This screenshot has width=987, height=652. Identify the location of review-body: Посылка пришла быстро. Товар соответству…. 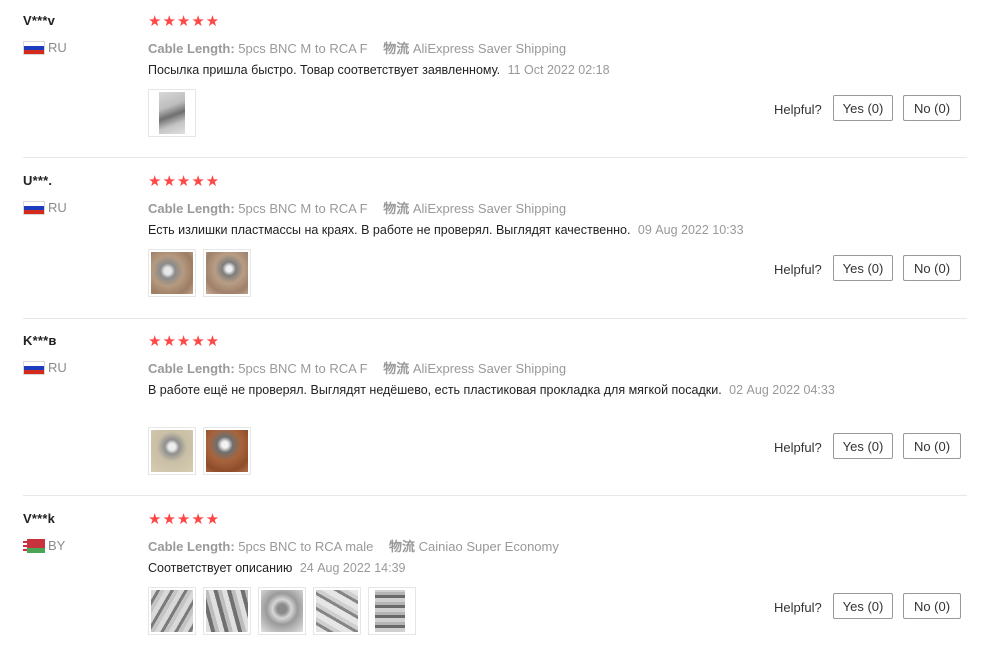
(324, 70).